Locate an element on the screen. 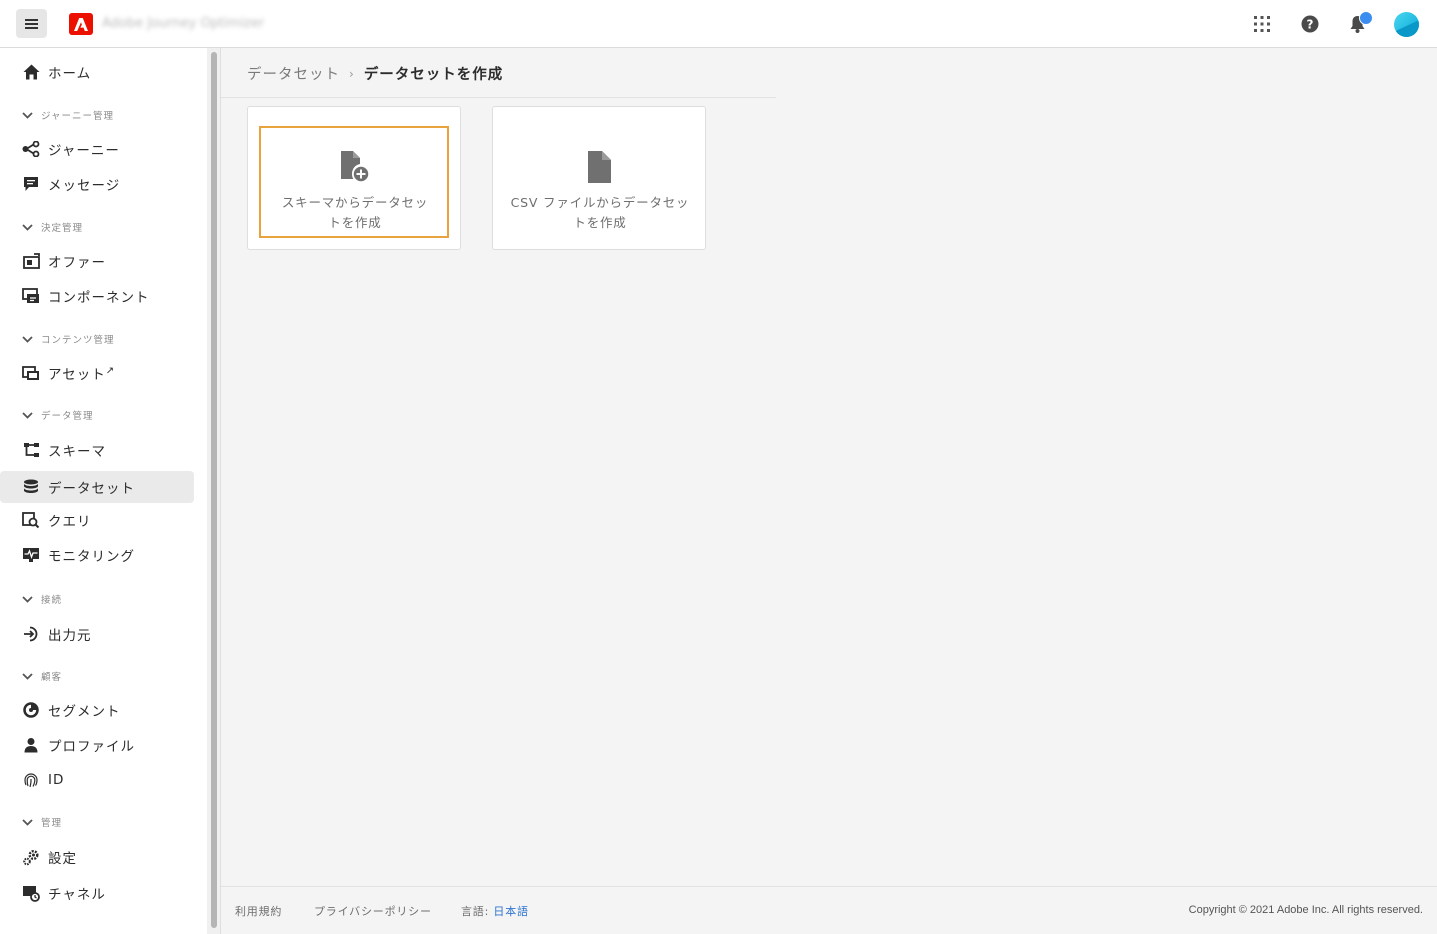  sidebar-item-queries: クエリ is located at coordinates (97, 520).